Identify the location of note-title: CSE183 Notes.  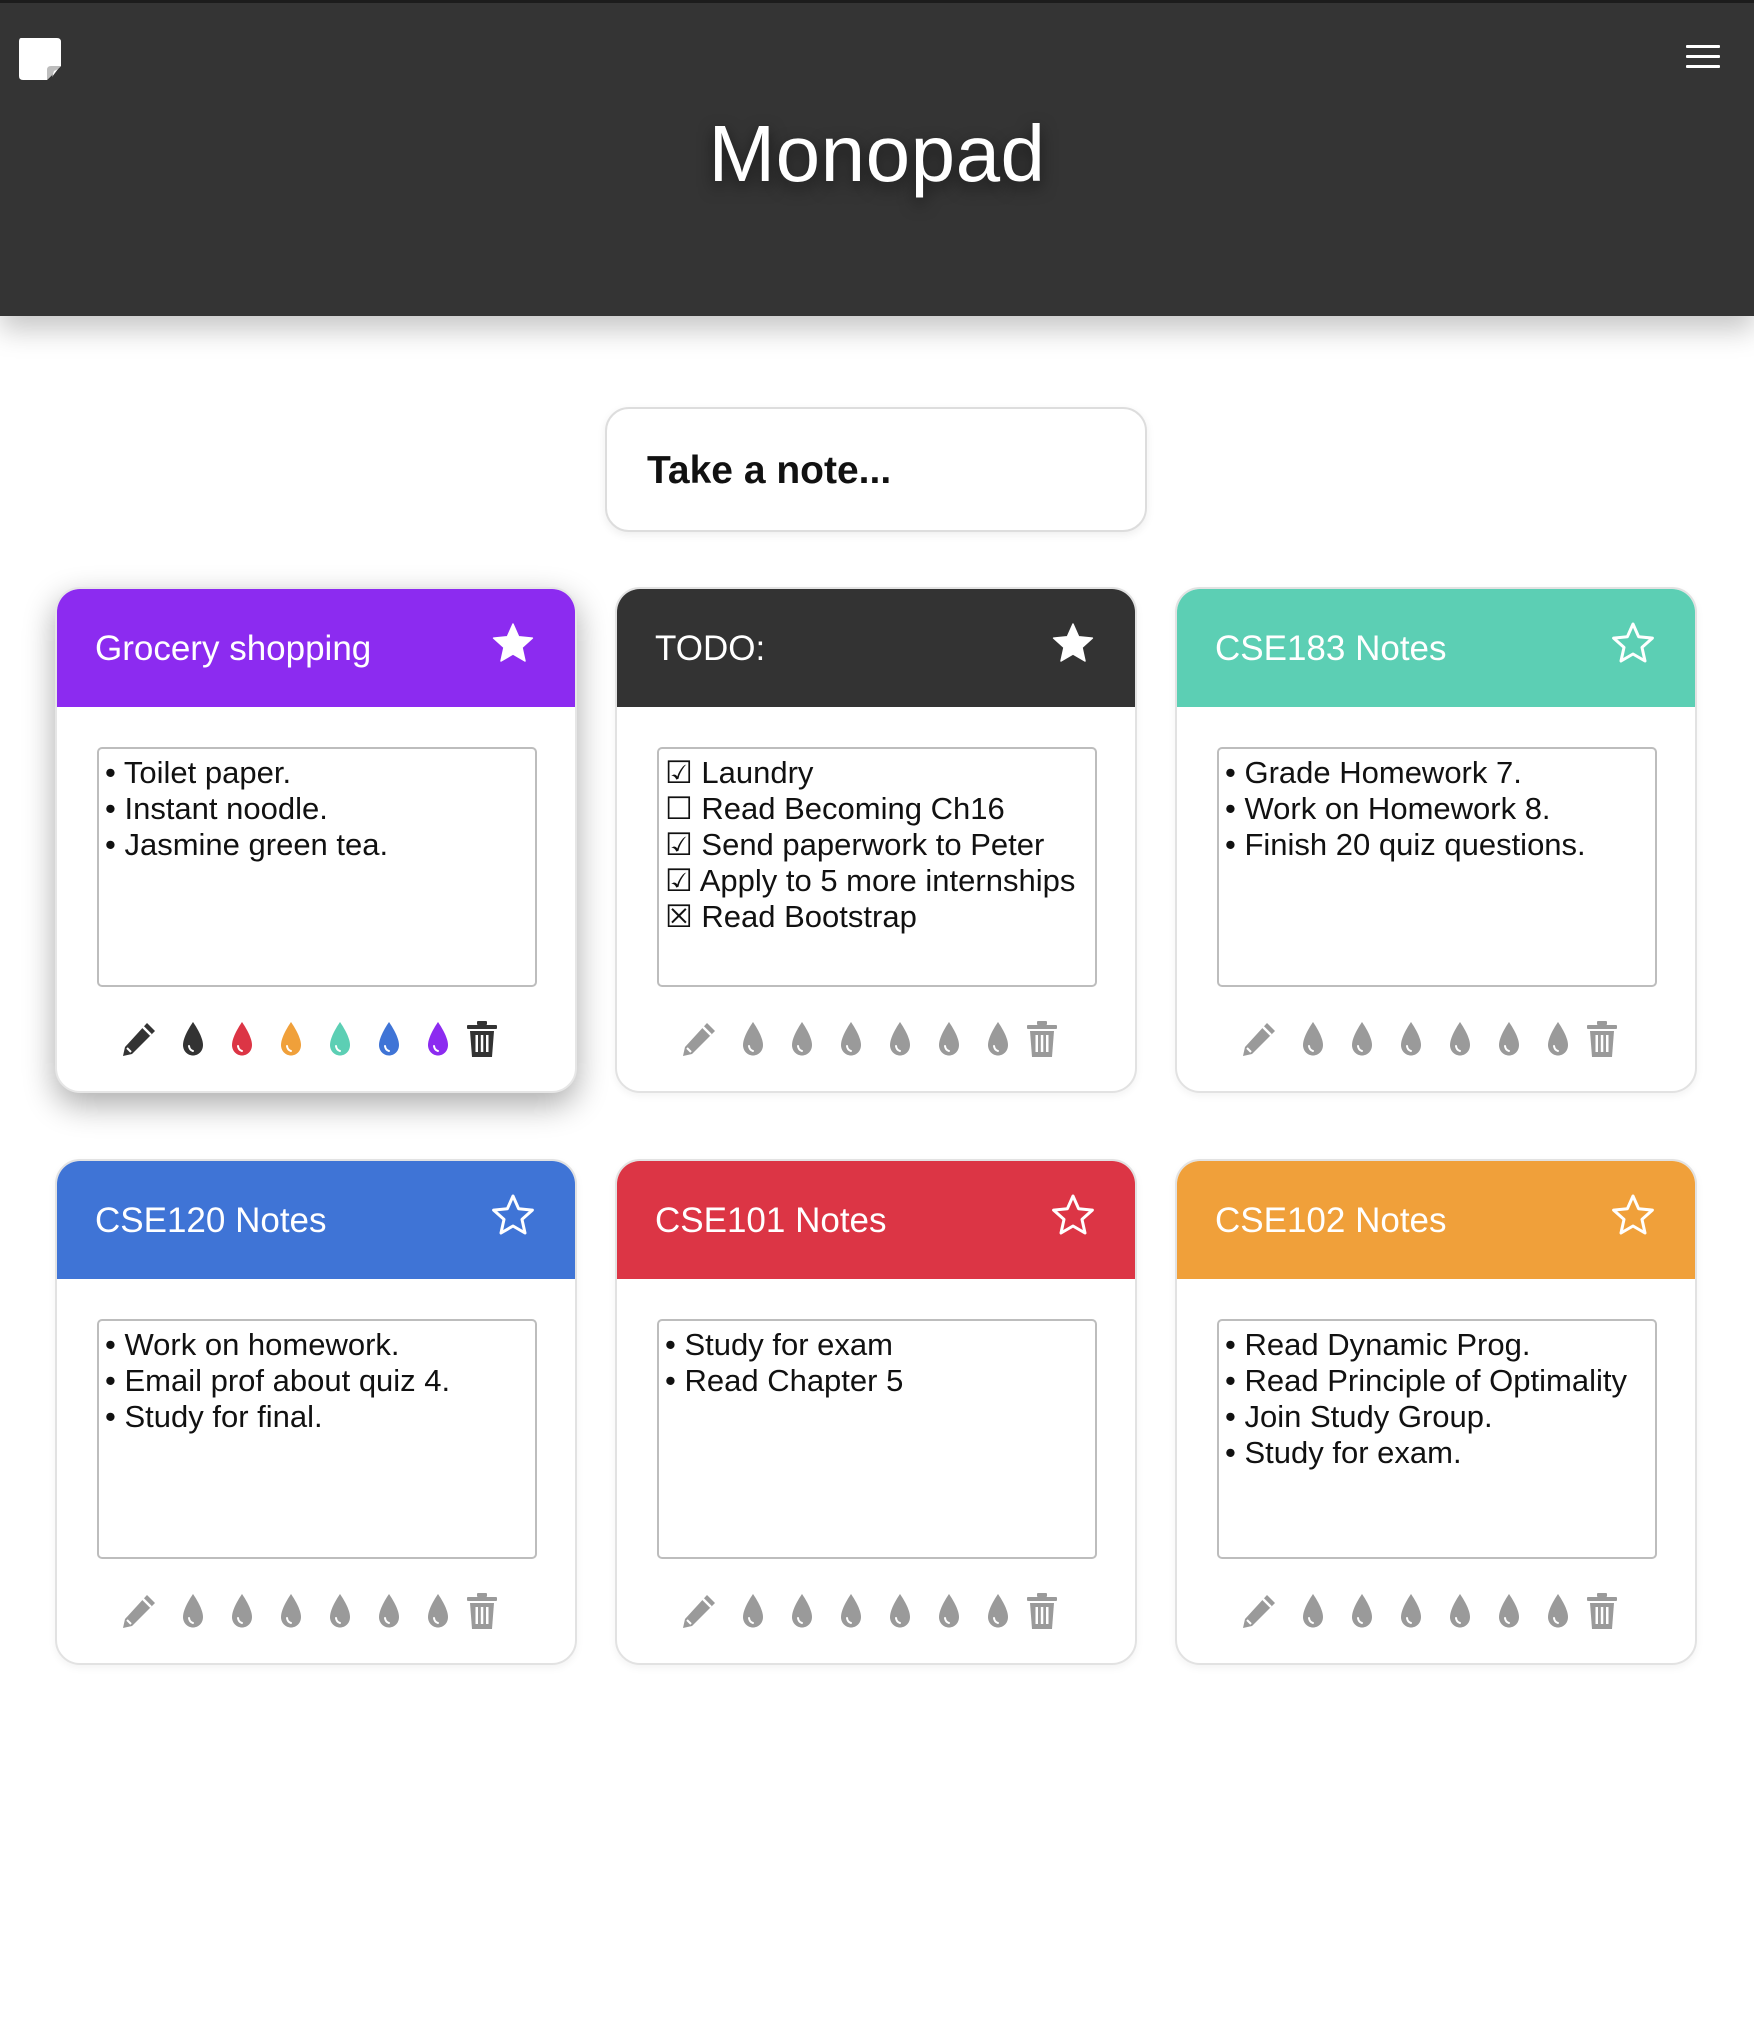
(1331, 649).